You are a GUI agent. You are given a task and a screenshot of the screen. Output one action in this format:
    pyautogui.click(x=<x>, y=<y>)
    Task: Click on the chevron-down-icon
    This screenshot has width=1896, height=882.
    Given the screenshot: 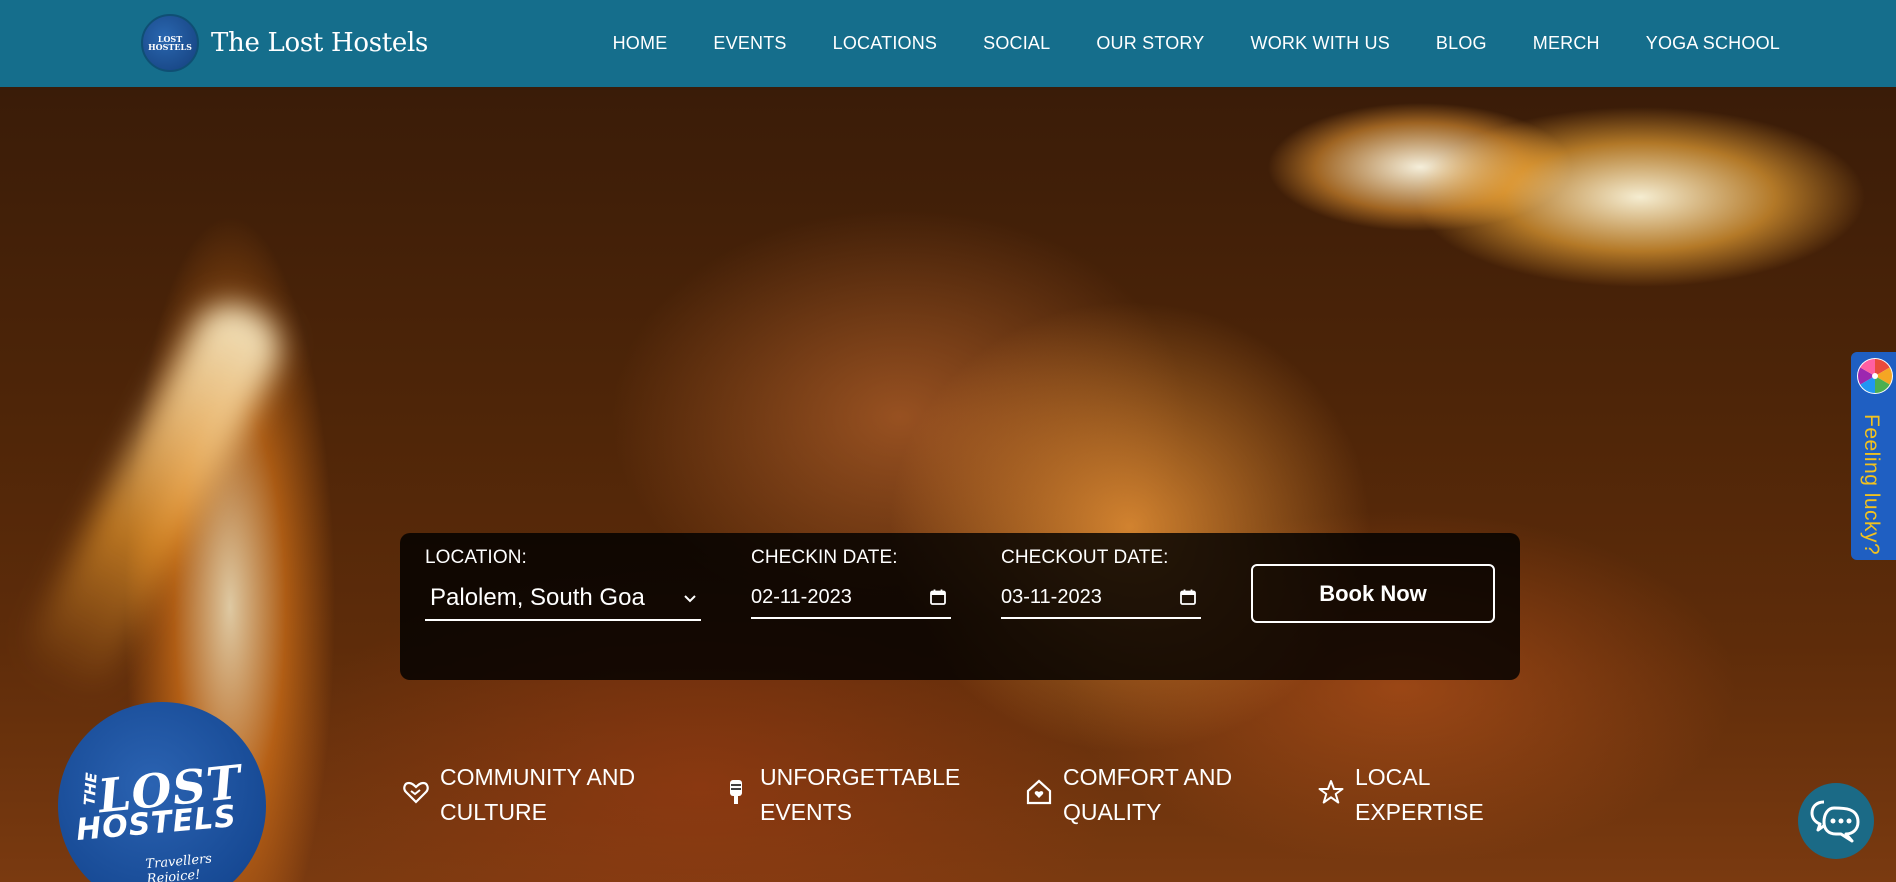 What is the action you would take?
    pyautogui.click(x=690, y=599)
    